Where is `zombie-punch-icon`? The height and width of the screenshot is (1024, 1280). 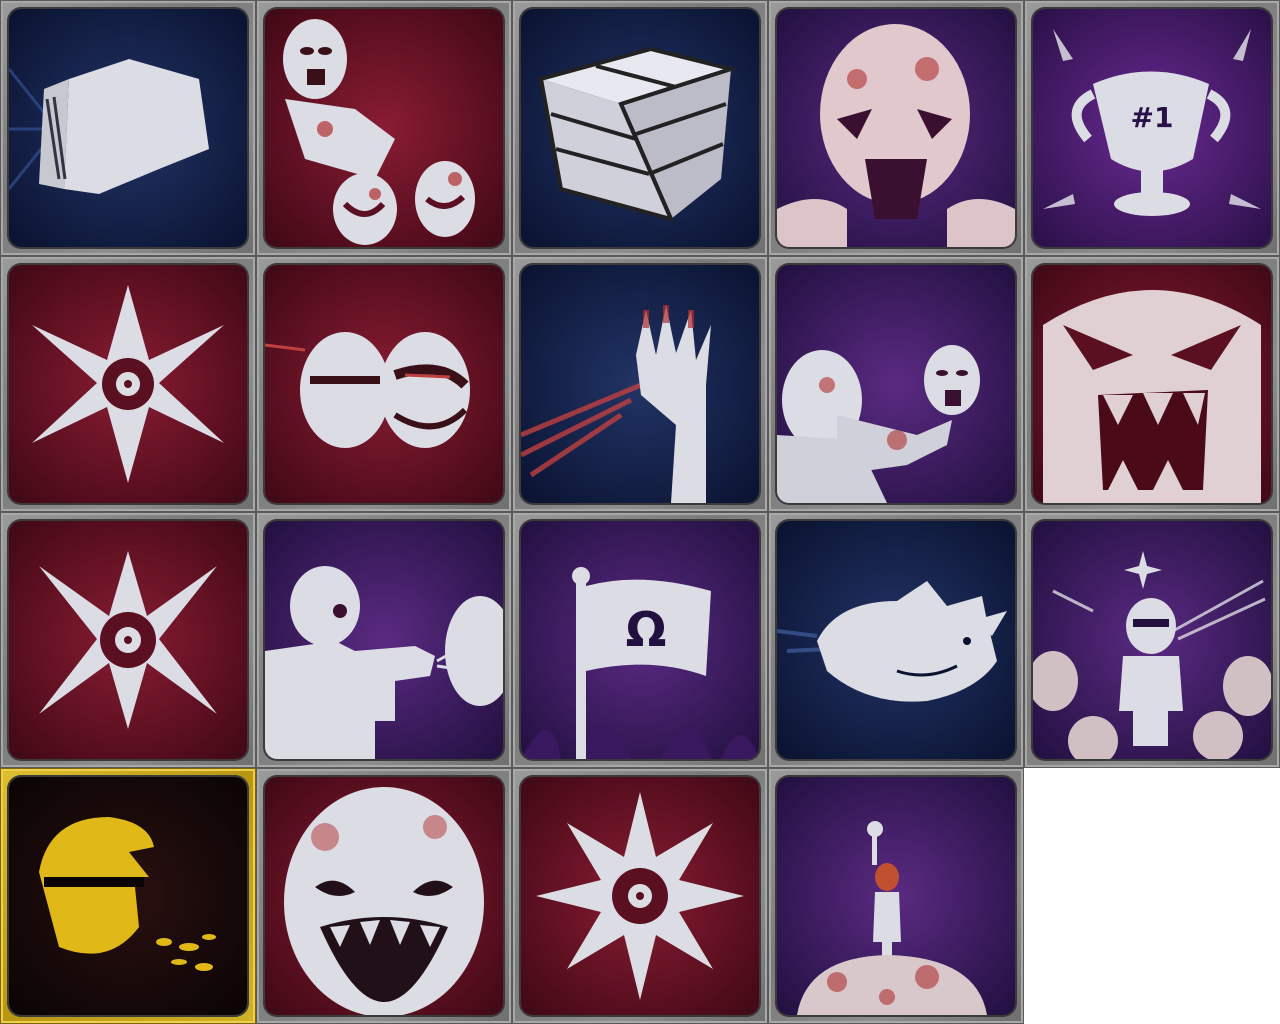
zombie-punch-icon is located at coordinates (896, 384).